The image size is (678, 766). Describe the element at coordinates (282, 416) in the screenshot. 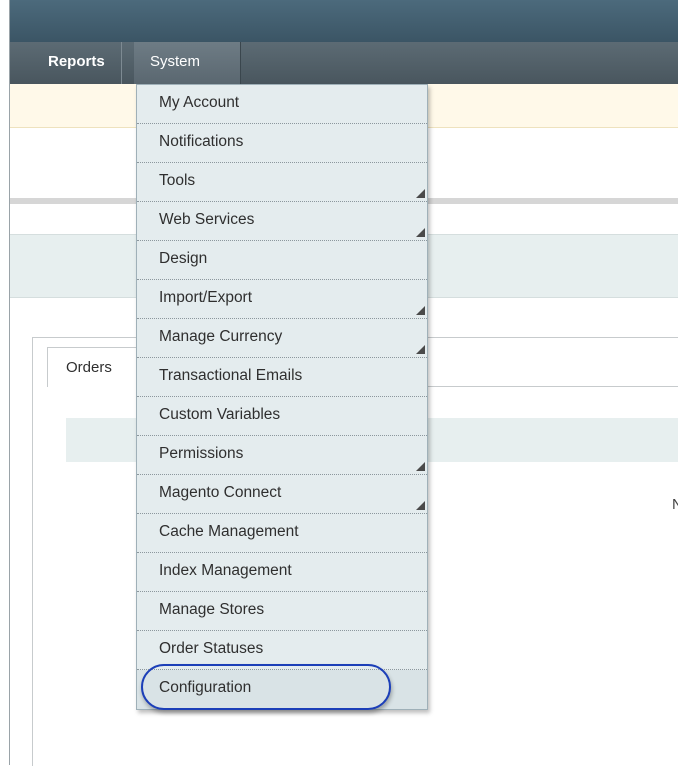

I see `menu-item-custom-variables: Custom Variables` at that location.